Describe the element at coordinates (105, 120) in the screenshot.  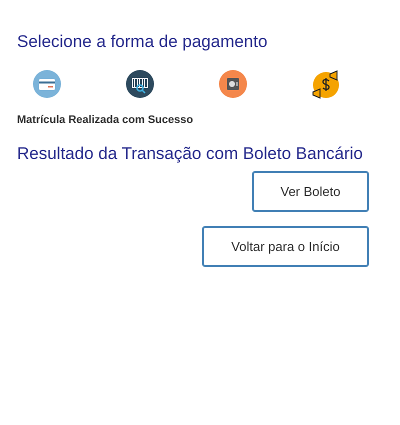
I see `success-message: Matrícula Realizada com Sucesso` at that location.